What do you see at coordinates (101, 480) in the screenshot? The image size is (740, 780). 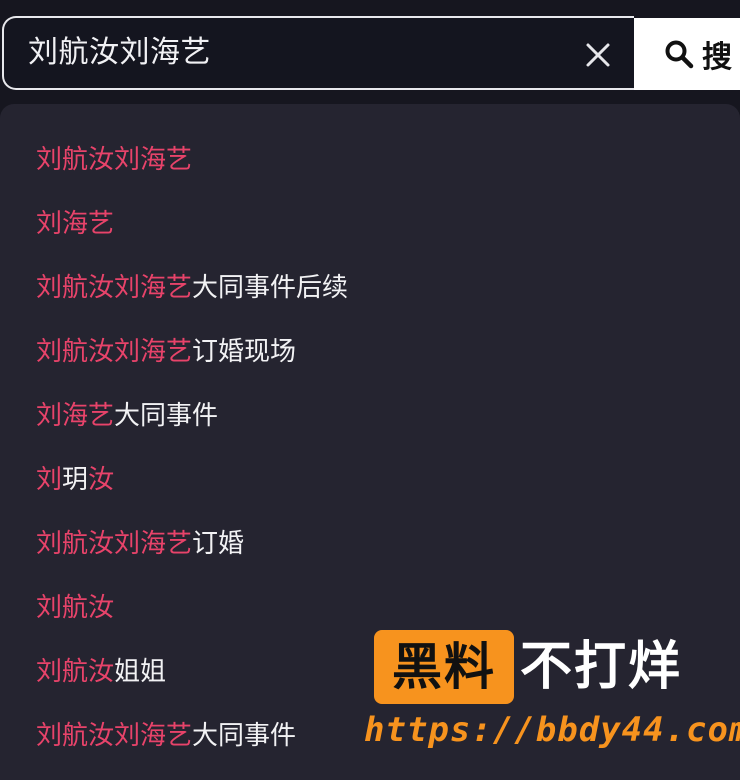 I see `suggestion-highlight: 汝` at bounding box center [101, 480].